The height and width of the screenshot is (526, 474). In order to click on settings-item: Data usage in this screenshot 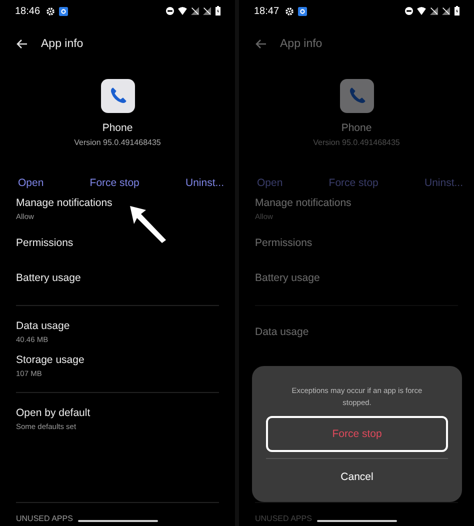, I will do `click(356, 331)`.